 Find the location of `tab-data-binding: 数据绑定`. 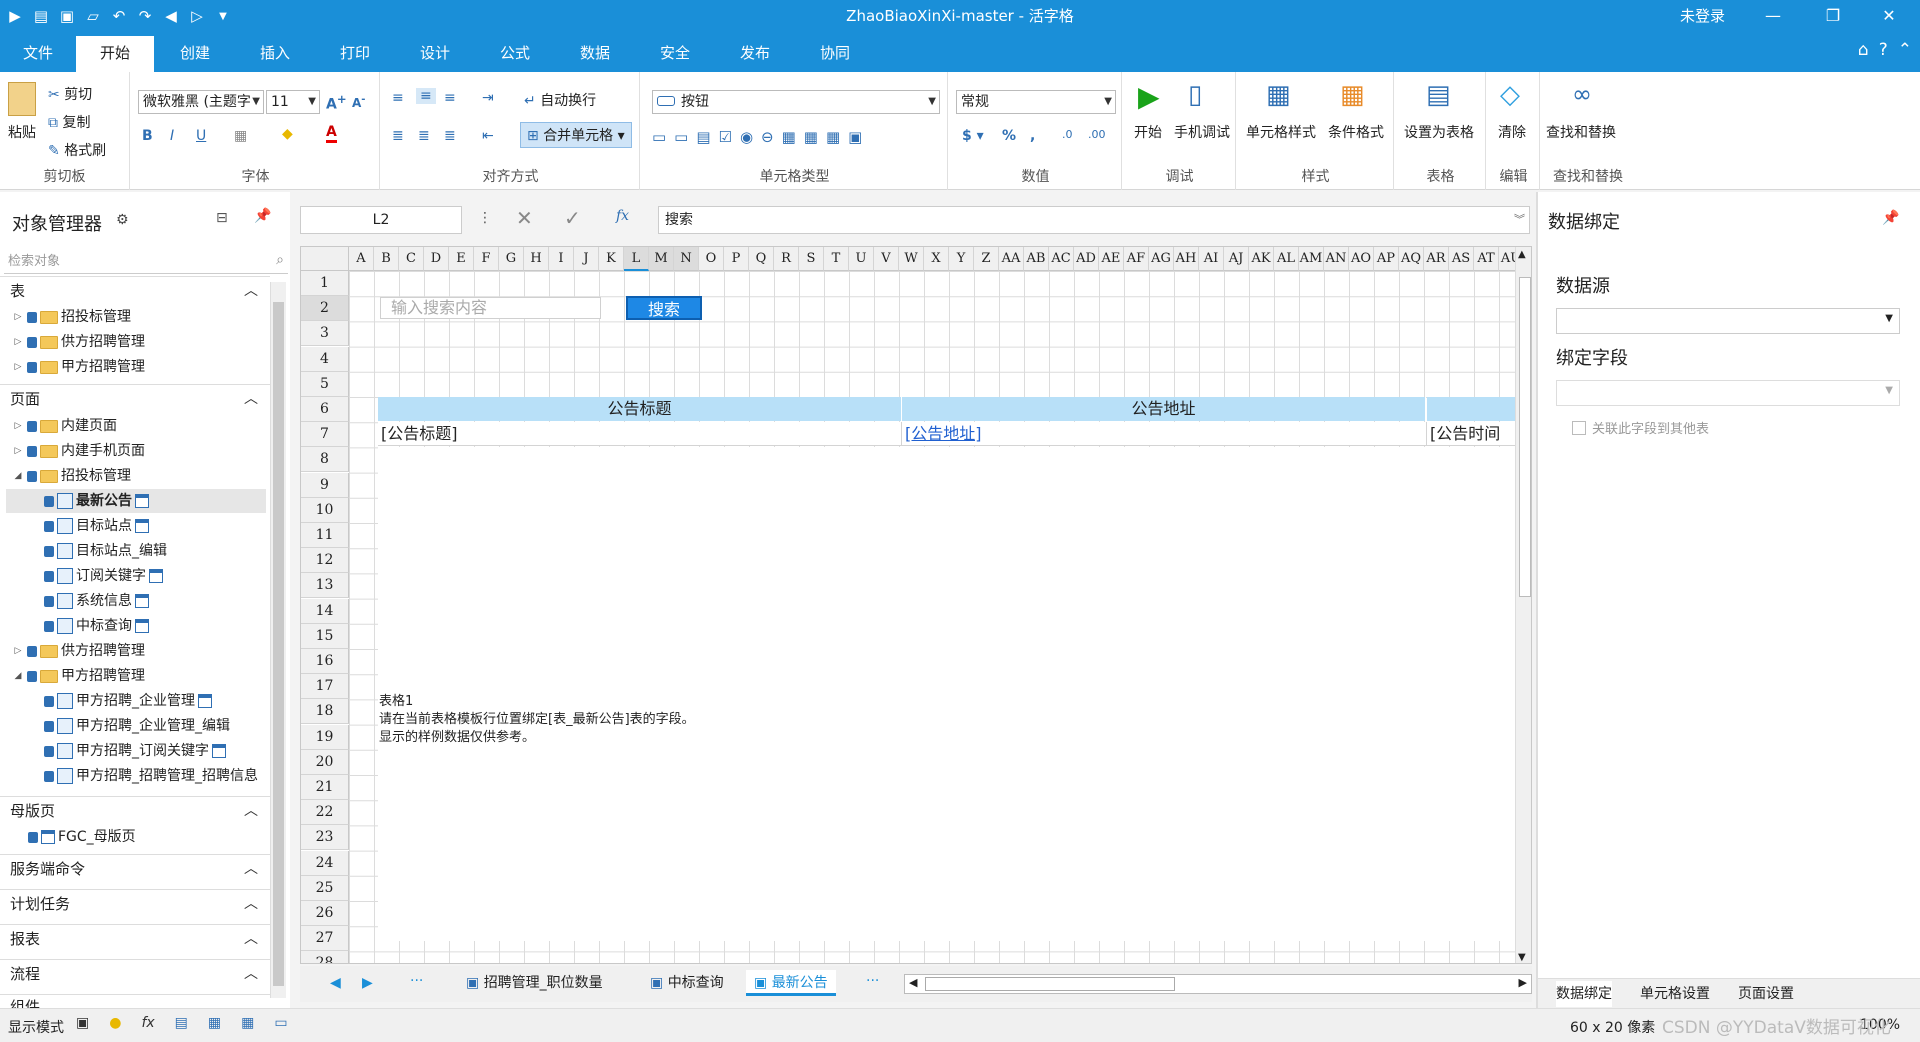

tab-data-binding: 数据绑定 is located at coordinates (1584, 994).